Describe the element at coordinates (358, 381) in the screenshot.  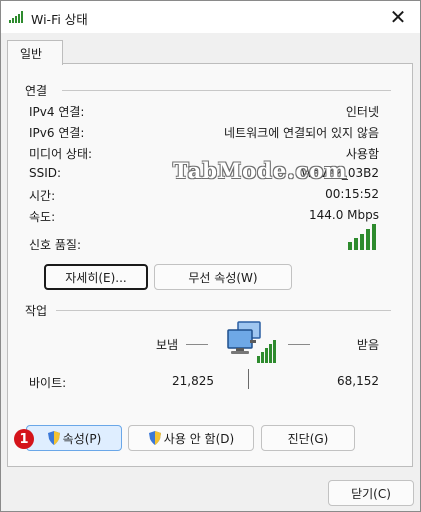
I see `bytes-received-value: 68,152` at that location.